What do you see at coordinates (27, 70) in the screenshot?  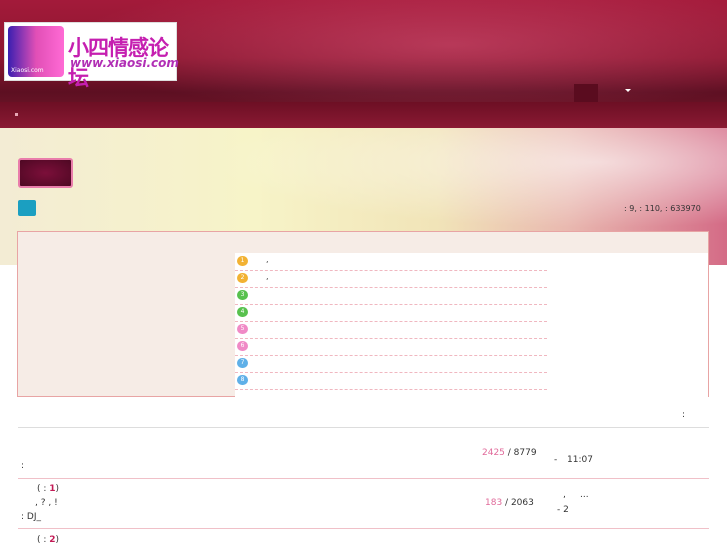 I see `logo-small-text: Xiaosi.com` at bounding box center [27, 70].